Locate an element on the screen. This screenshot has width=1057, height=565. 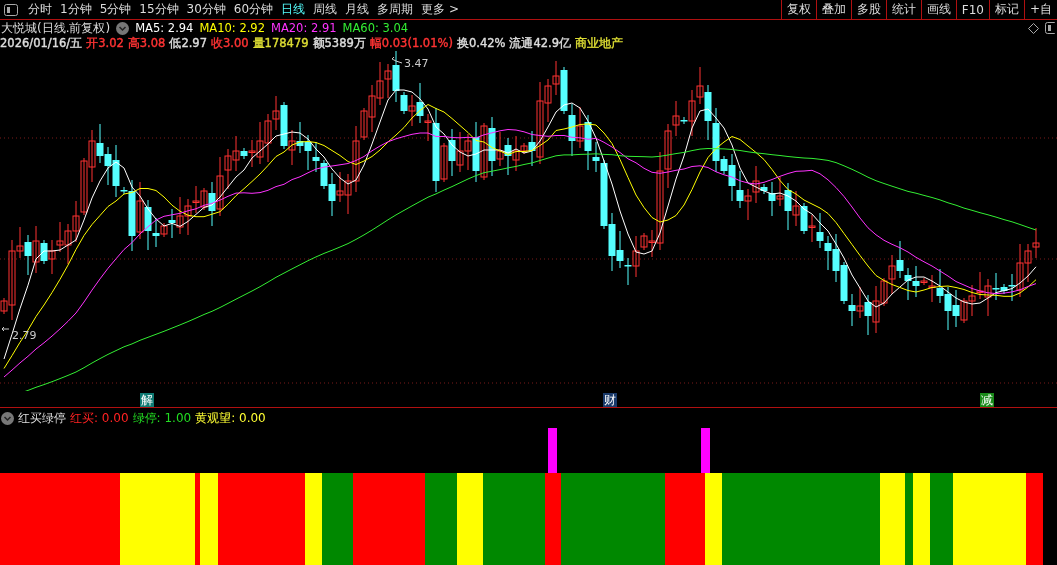
quote-value: 幅0.03(1.01%) is located at coordinates (411, 43).